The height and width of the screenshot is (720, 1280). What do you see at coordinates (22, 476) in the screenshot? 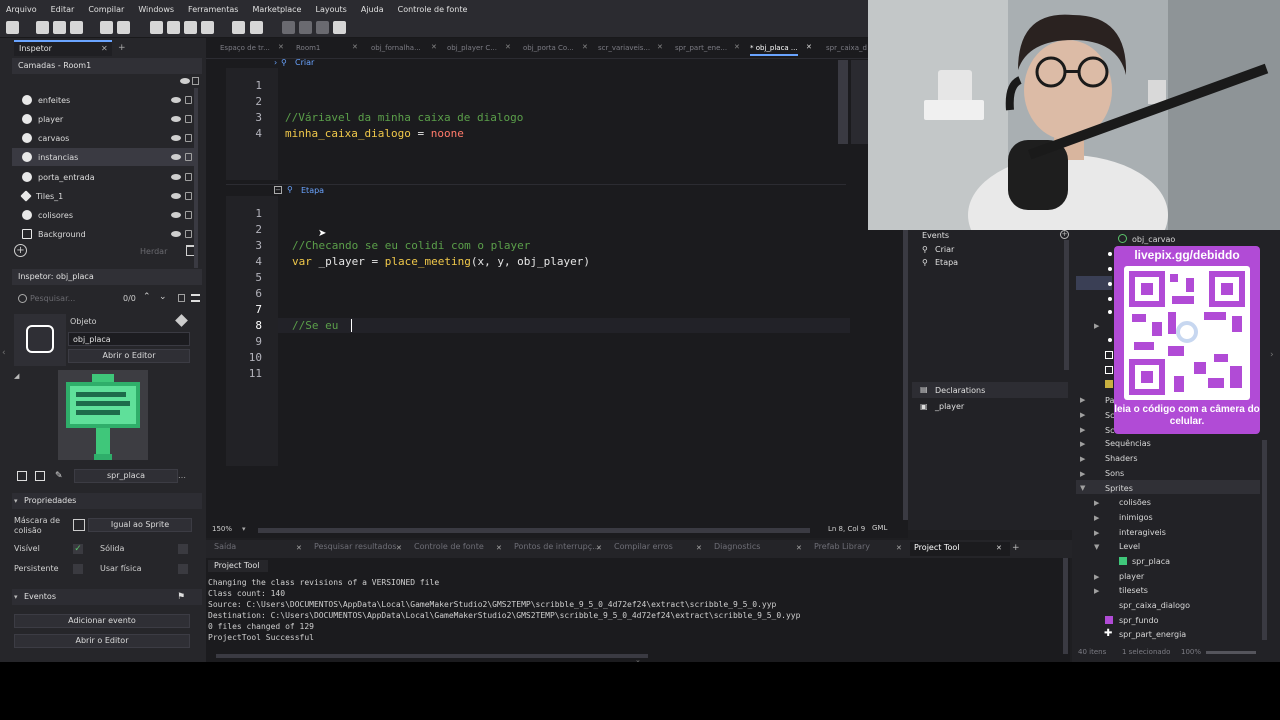
I see `sprite-view-icon` at bounding box center [22, 476].